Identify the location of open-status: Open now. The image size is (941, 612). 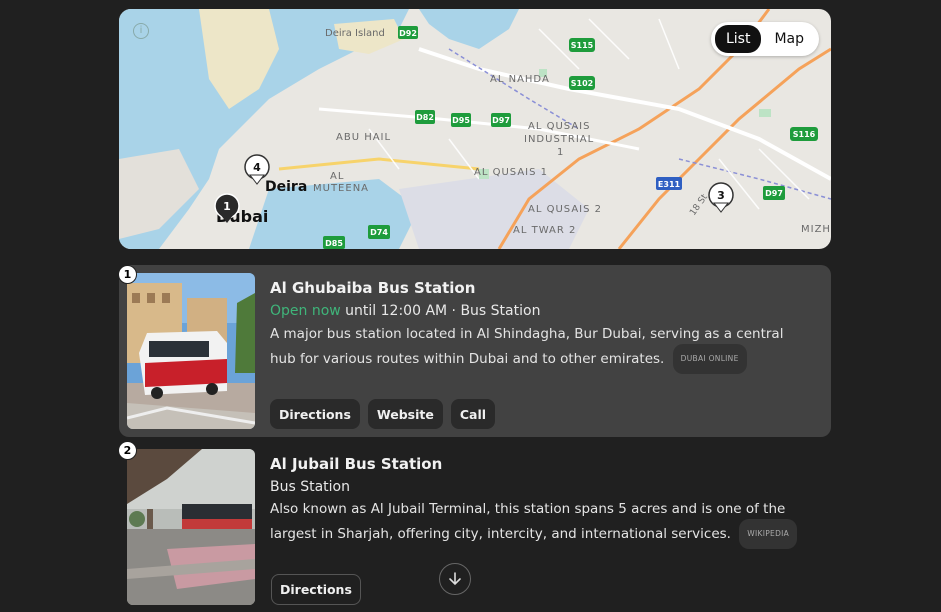
(305, 311).